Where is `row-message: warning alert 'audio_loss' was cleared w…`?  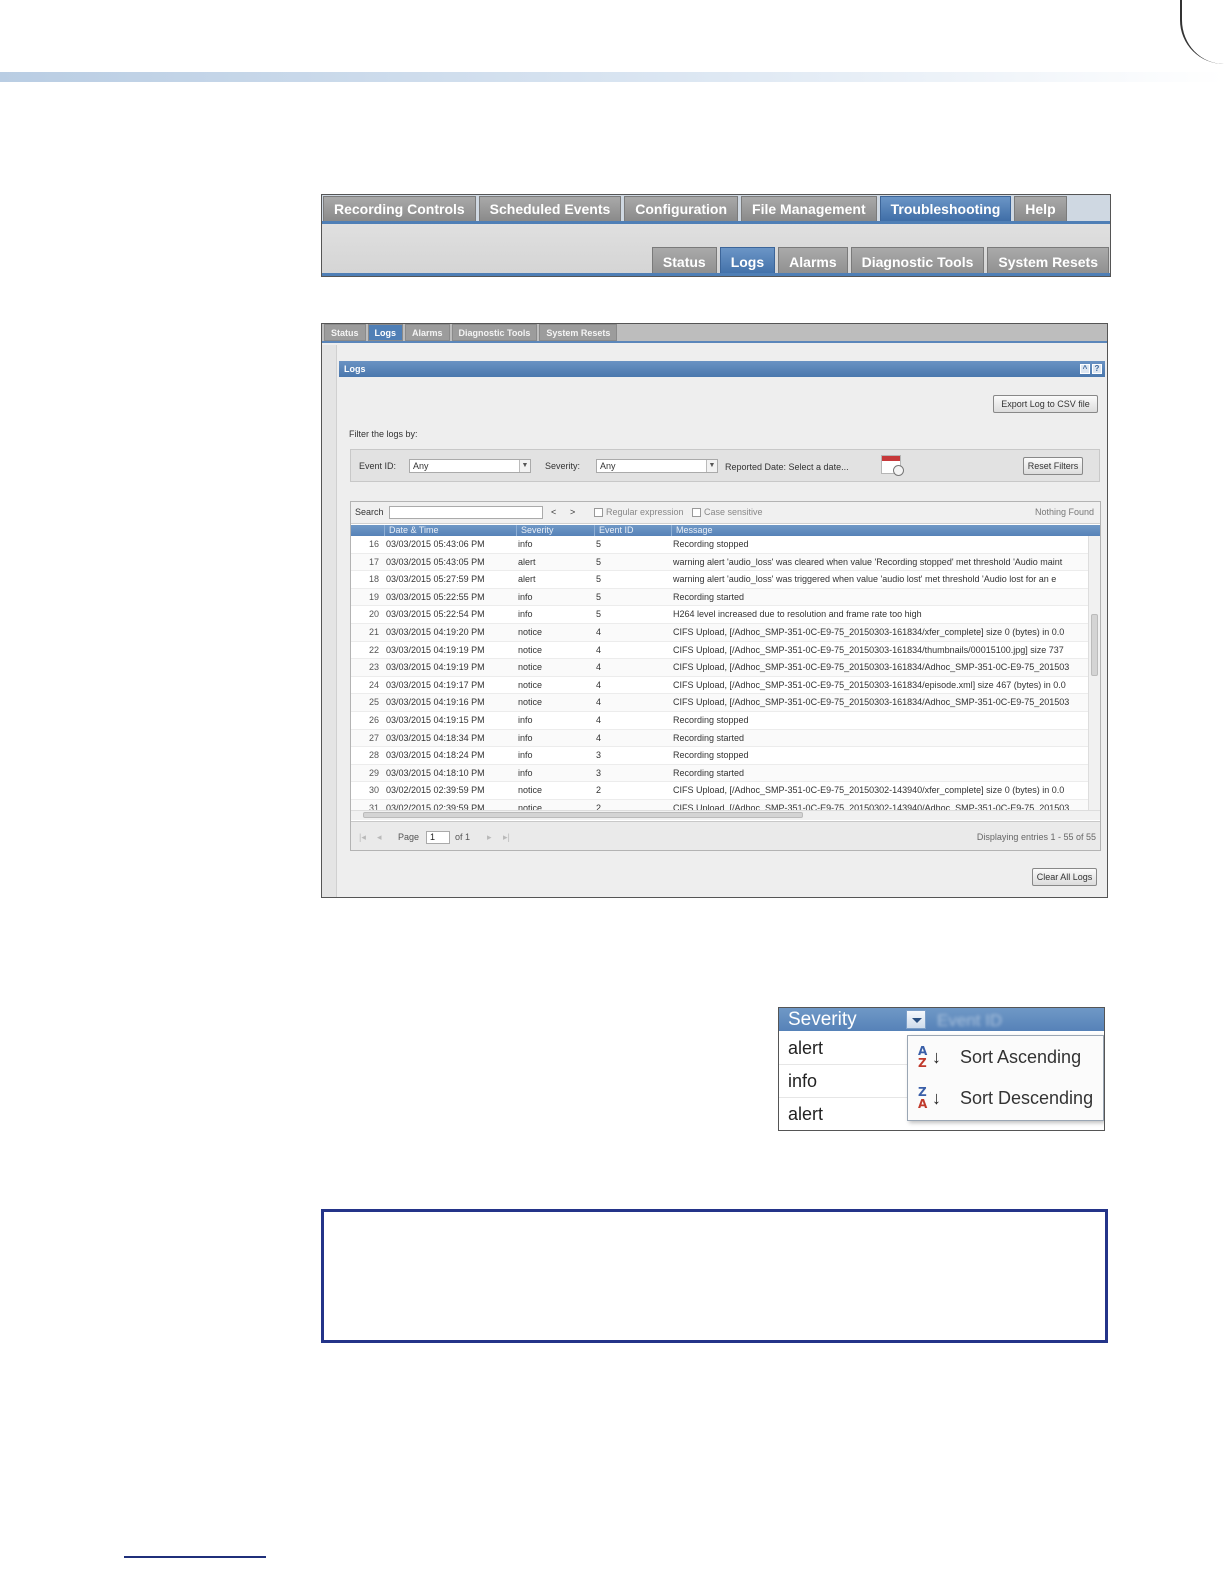
row-message: warning alert 'audio_loss' was cleared w… is located at coordinates (868, 561).